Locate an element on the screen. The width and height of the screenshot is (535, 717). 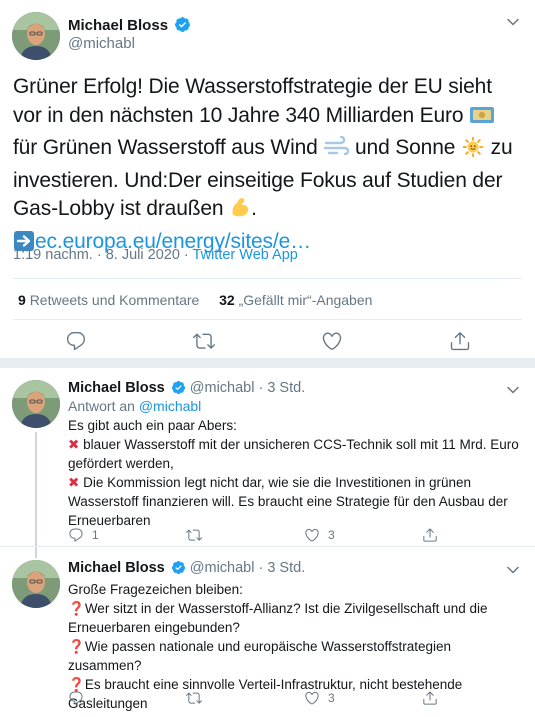
wind-emoji-icon is located at coordinates (336, 151).